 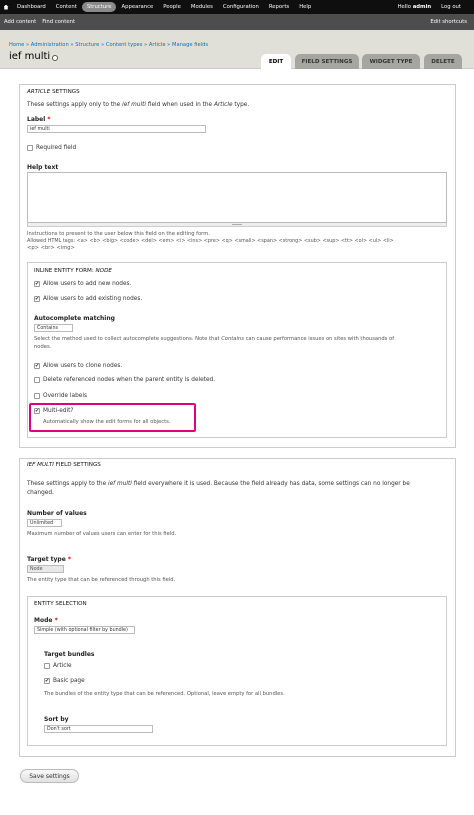 I want to click on fs-legend-rest: FIELD SETTINGS, so click(x=77, y=465).